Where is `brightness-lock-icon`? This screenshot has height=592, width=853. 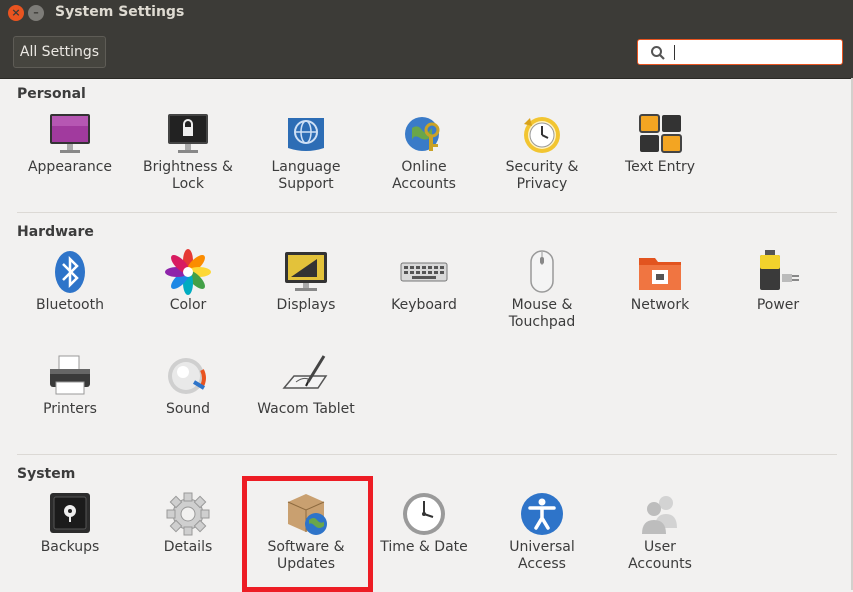 brightness-lock-icon is located at coordinates (188, 134).